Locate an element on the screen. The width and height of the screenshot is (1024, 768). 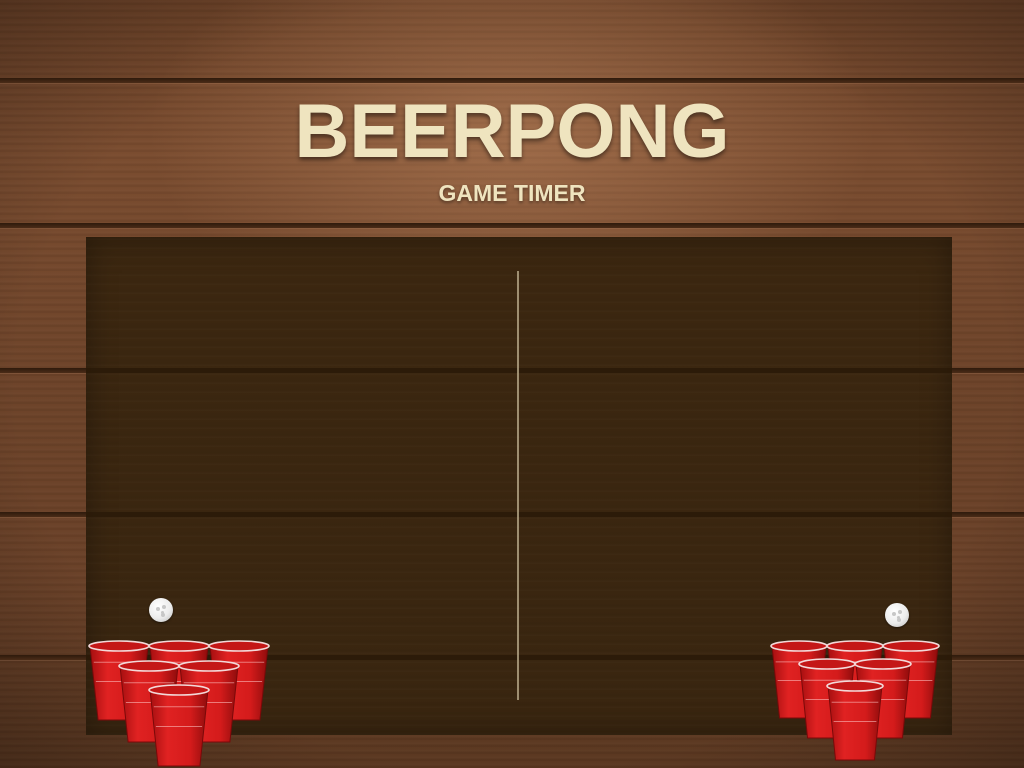
game-title: BEERPONG is located at coordinates (512, 131).